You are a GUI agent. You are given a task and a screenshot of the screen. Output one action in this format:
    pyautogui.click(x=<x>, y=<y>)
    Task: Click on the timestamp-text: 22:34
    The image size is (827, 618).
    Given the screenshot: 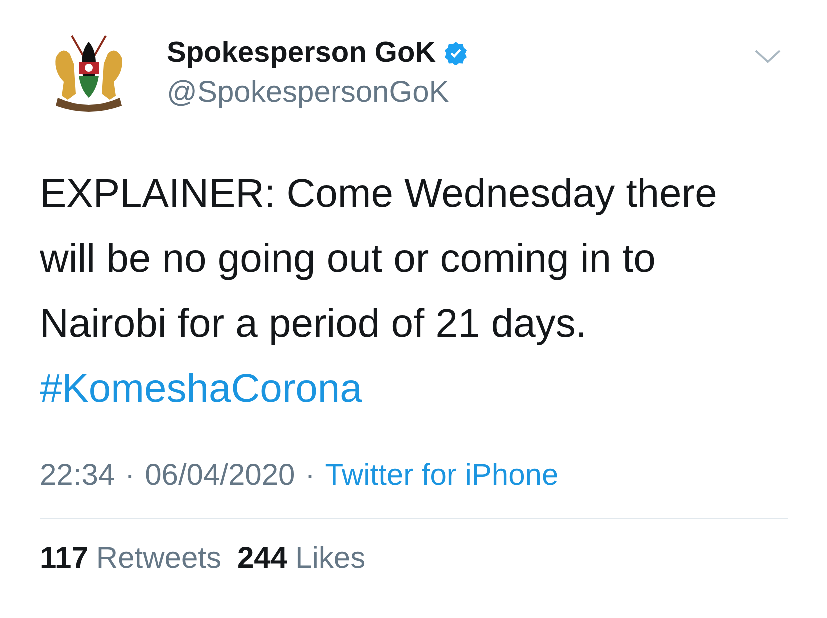 What is the action you would take?
    pyautogui.click(x=78, y=476)
    